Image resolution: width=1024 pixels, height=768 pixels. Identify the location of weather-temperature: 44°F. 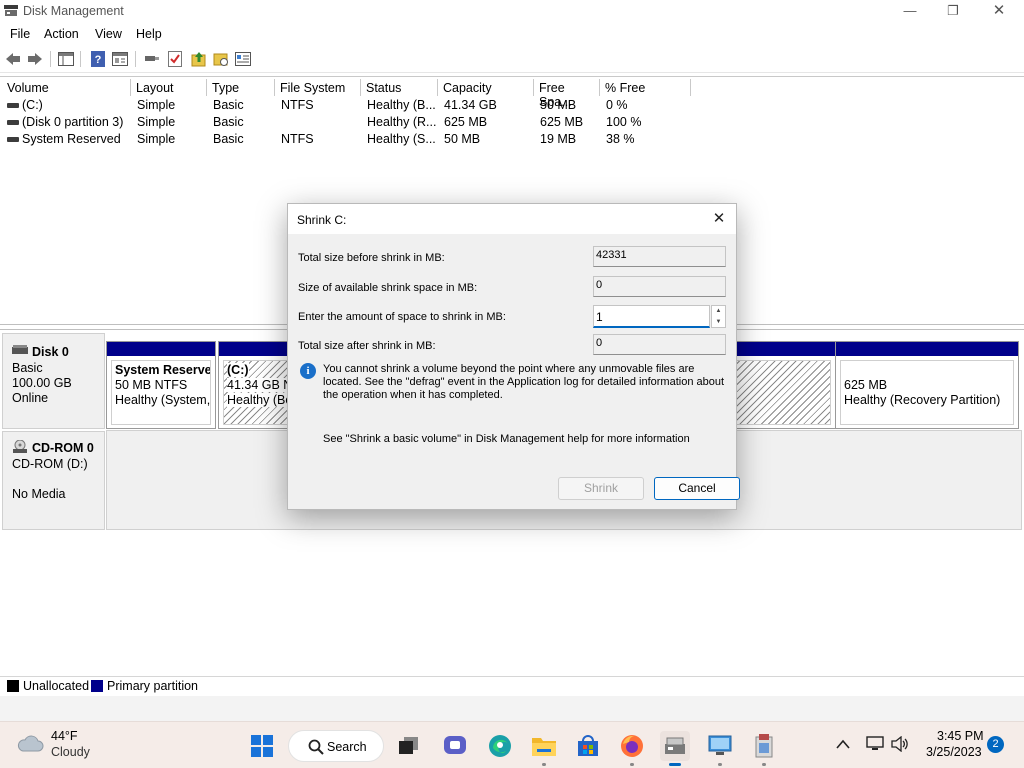
(64, 736).